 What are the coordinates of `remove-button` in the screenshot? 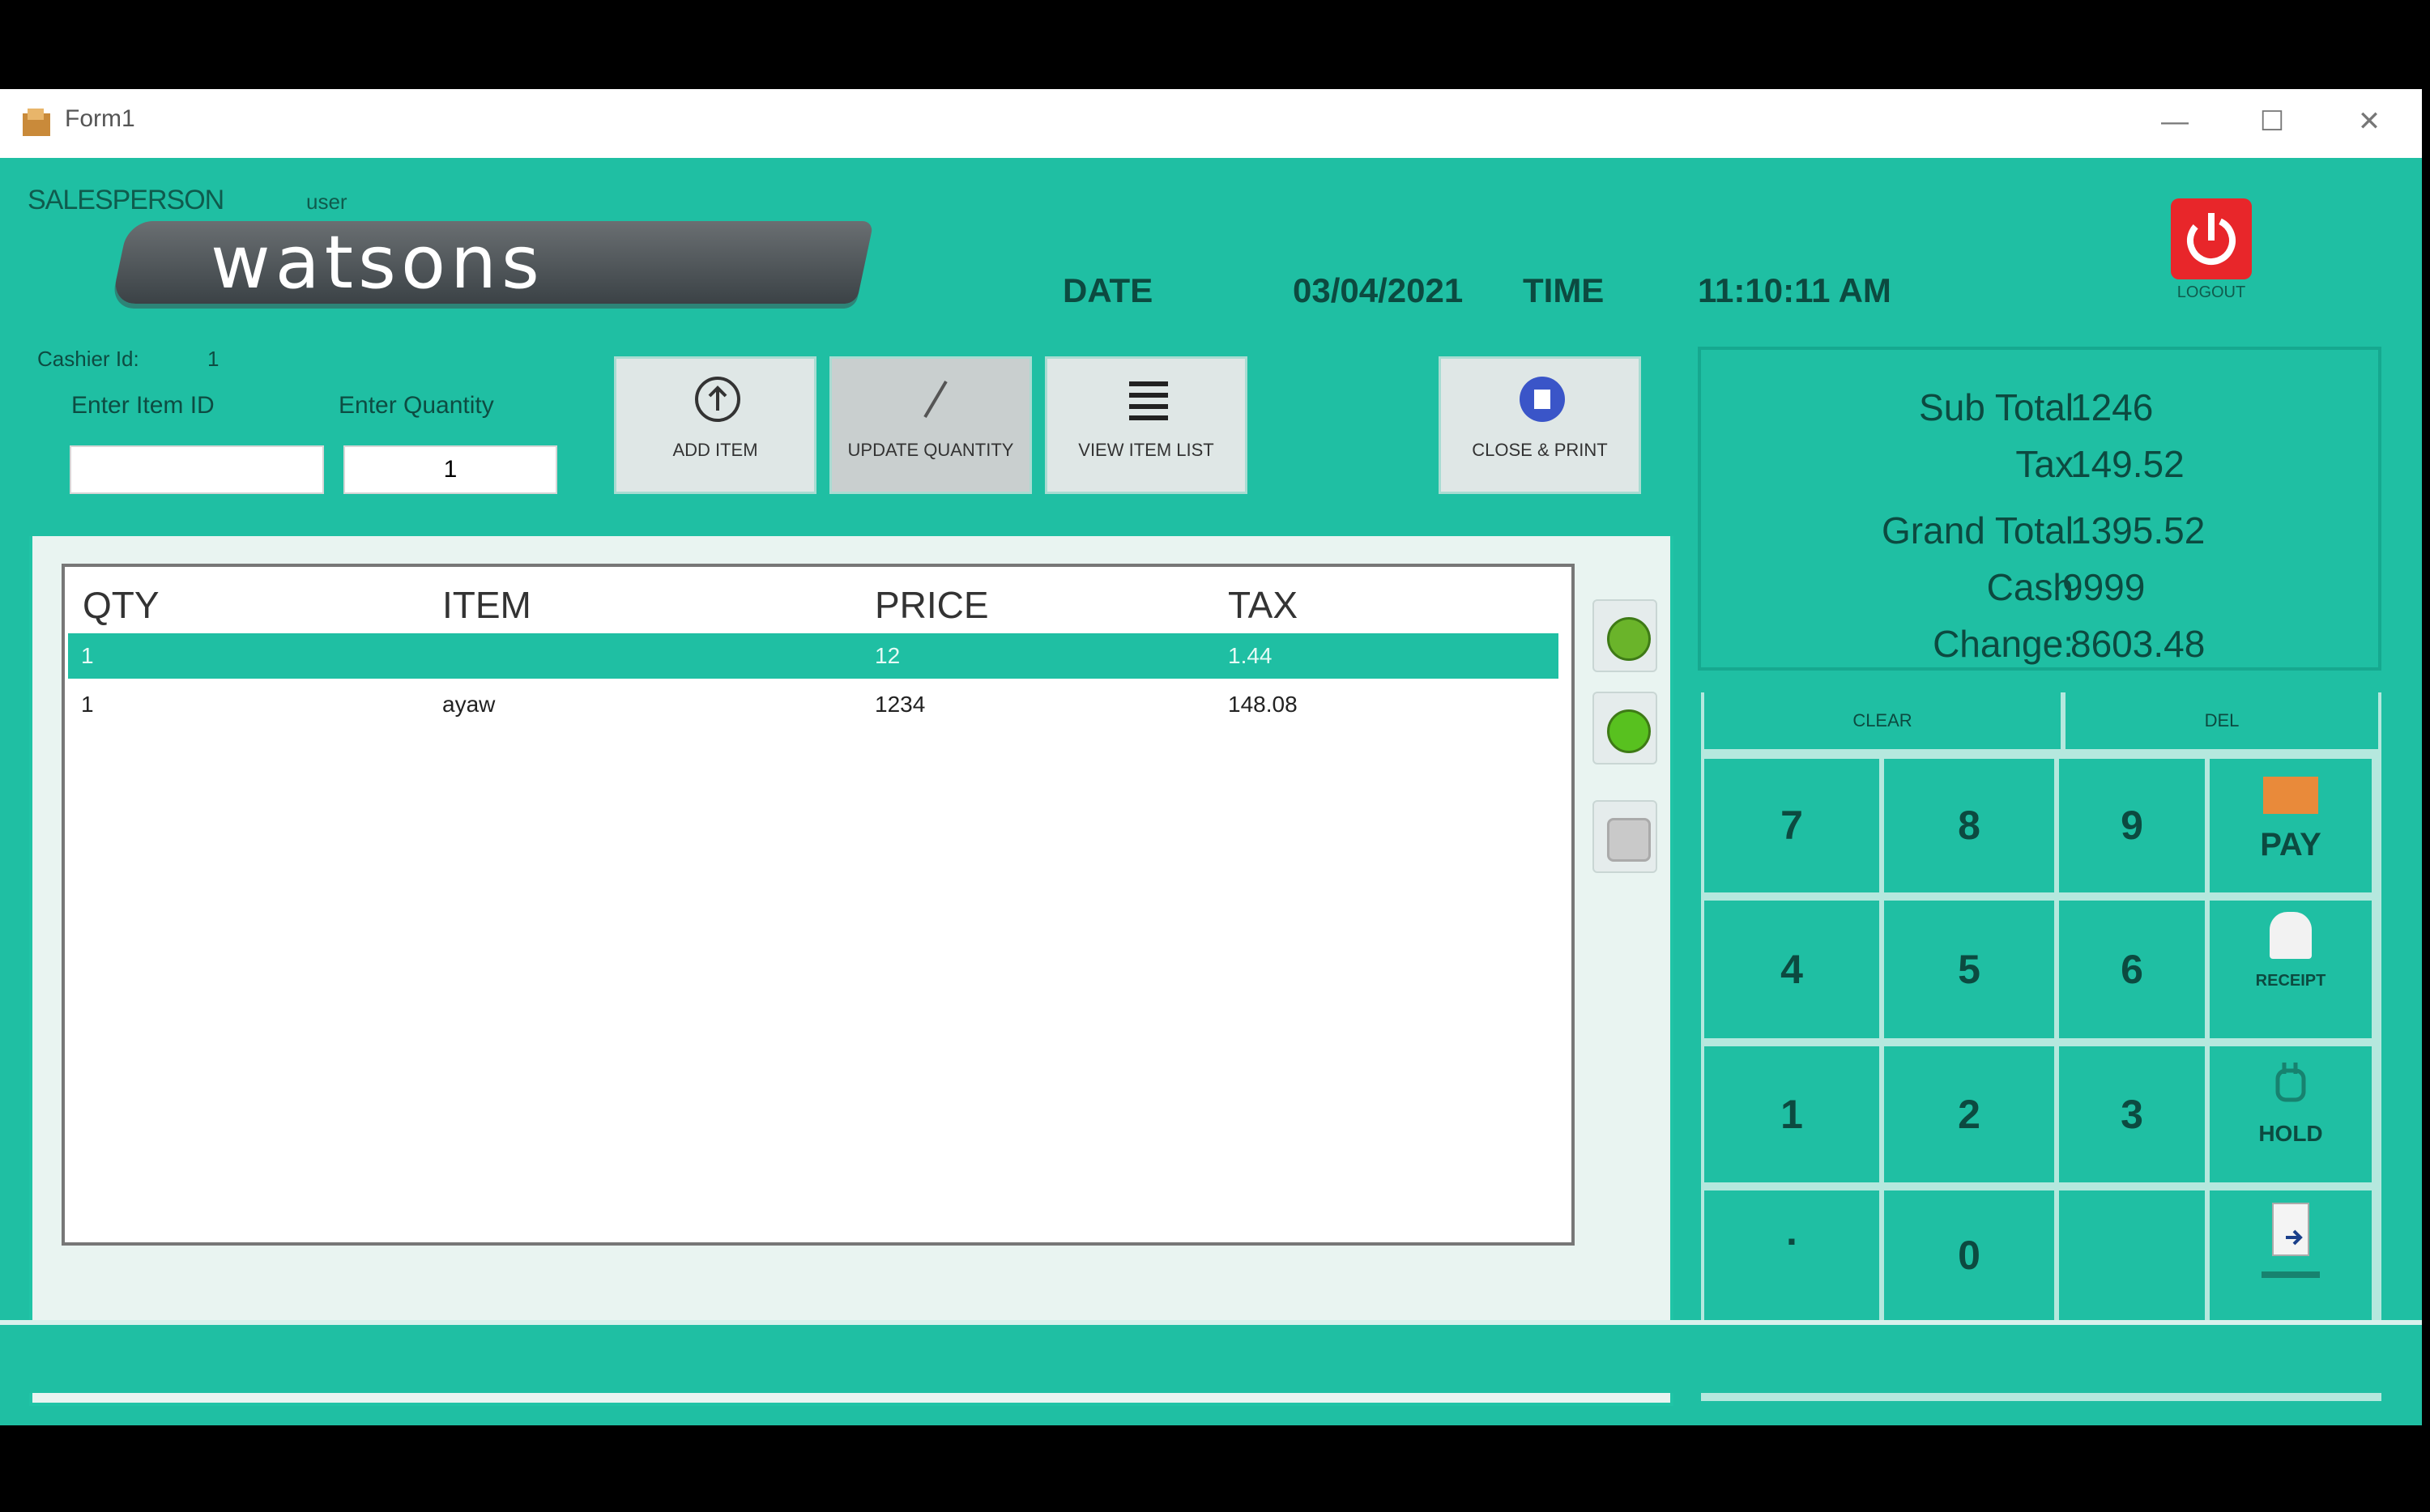 It's located at (1624, 837).